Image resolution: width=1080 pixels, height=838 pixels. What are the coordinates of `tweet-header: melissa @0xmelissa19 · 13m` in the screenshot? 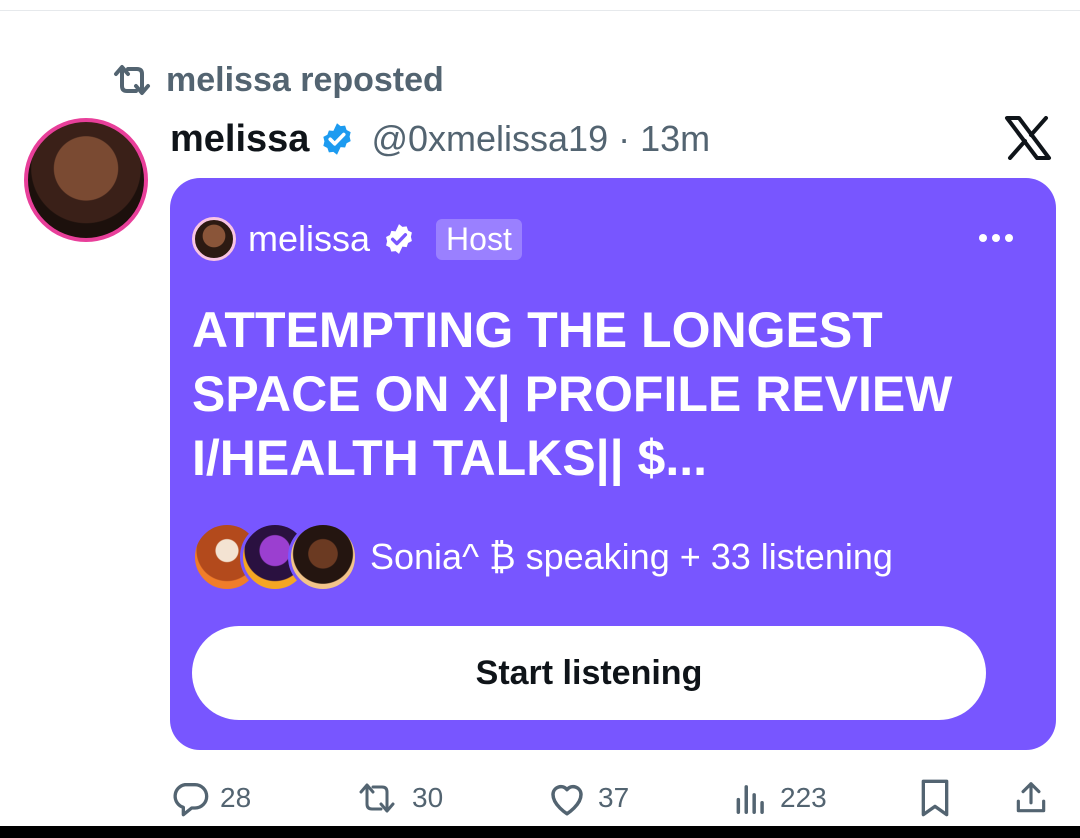 It's located at (440, 139).